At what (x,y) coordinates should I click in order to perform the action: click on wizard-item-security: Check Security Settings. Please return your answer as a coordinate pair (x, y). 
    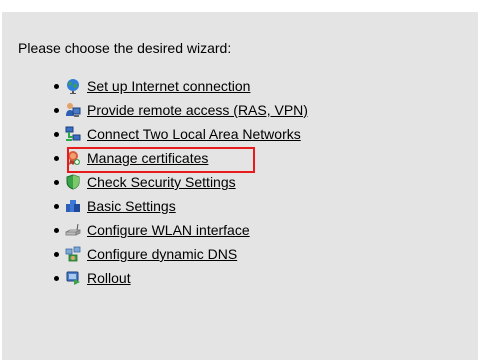
    Looking at the image, I should click on (181, 182).